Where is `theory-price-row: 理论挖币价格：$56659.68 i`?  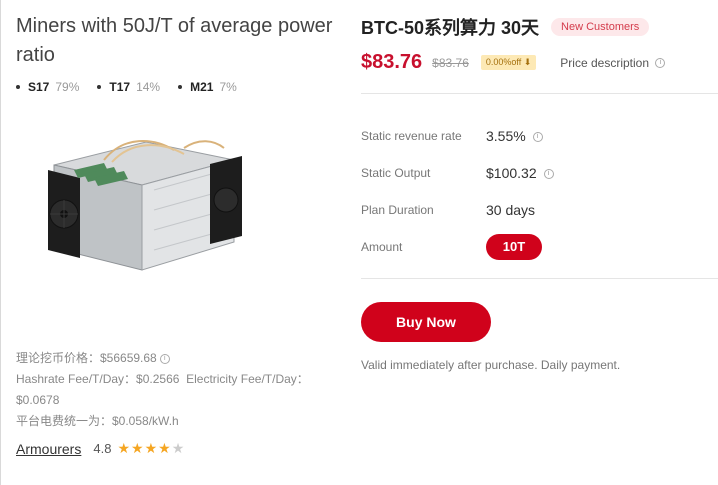 theory-price-row: 理论挖币价格：$56659.68 i is located at coordinates (166, 358).